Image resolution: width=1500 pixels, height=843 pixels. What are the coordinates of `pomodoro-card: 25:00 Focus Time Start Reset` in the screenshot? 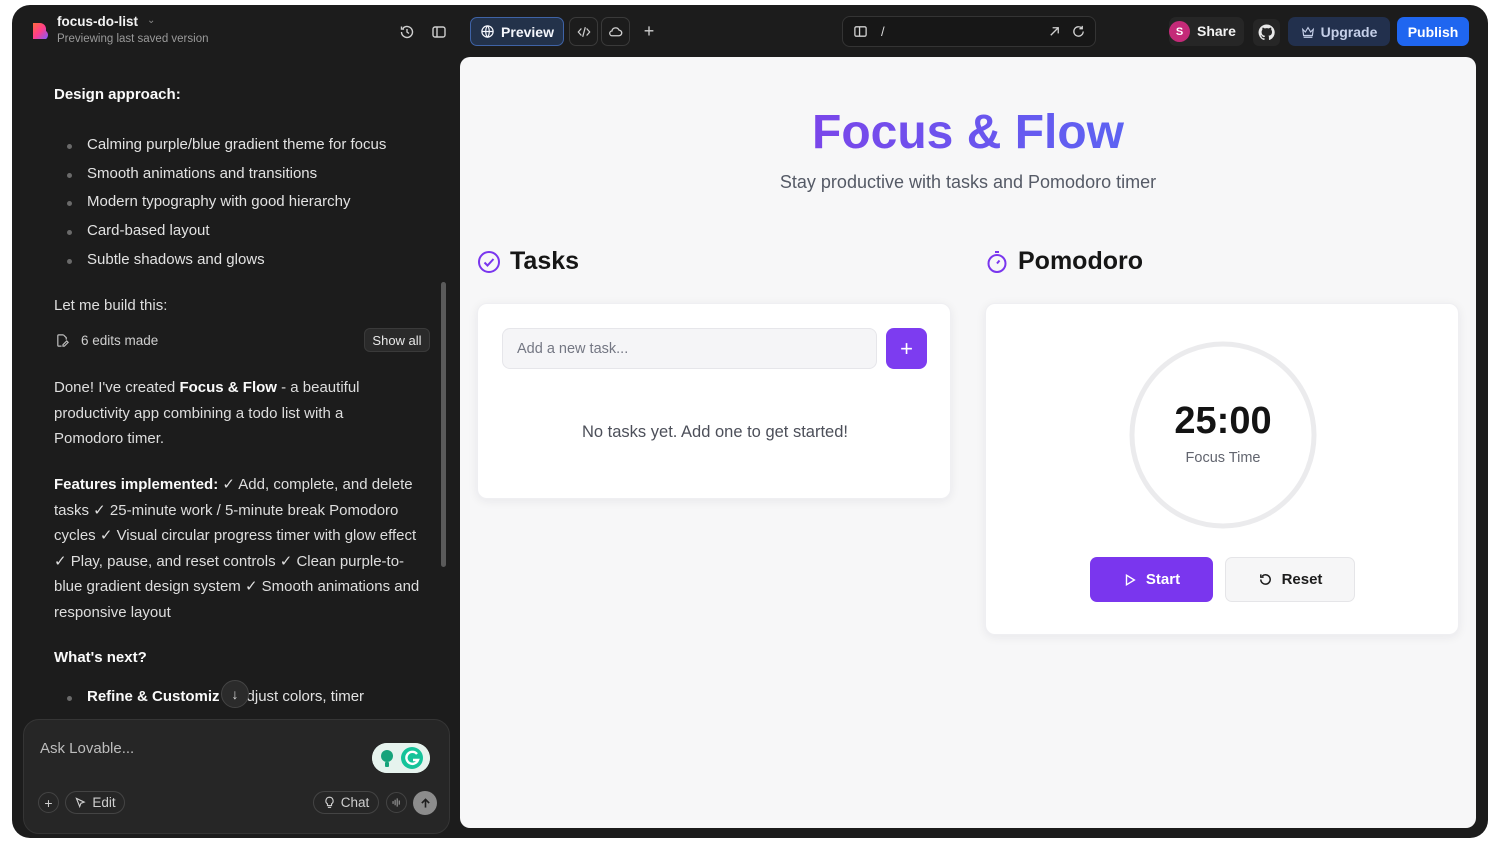 It's located at (1222, 469).